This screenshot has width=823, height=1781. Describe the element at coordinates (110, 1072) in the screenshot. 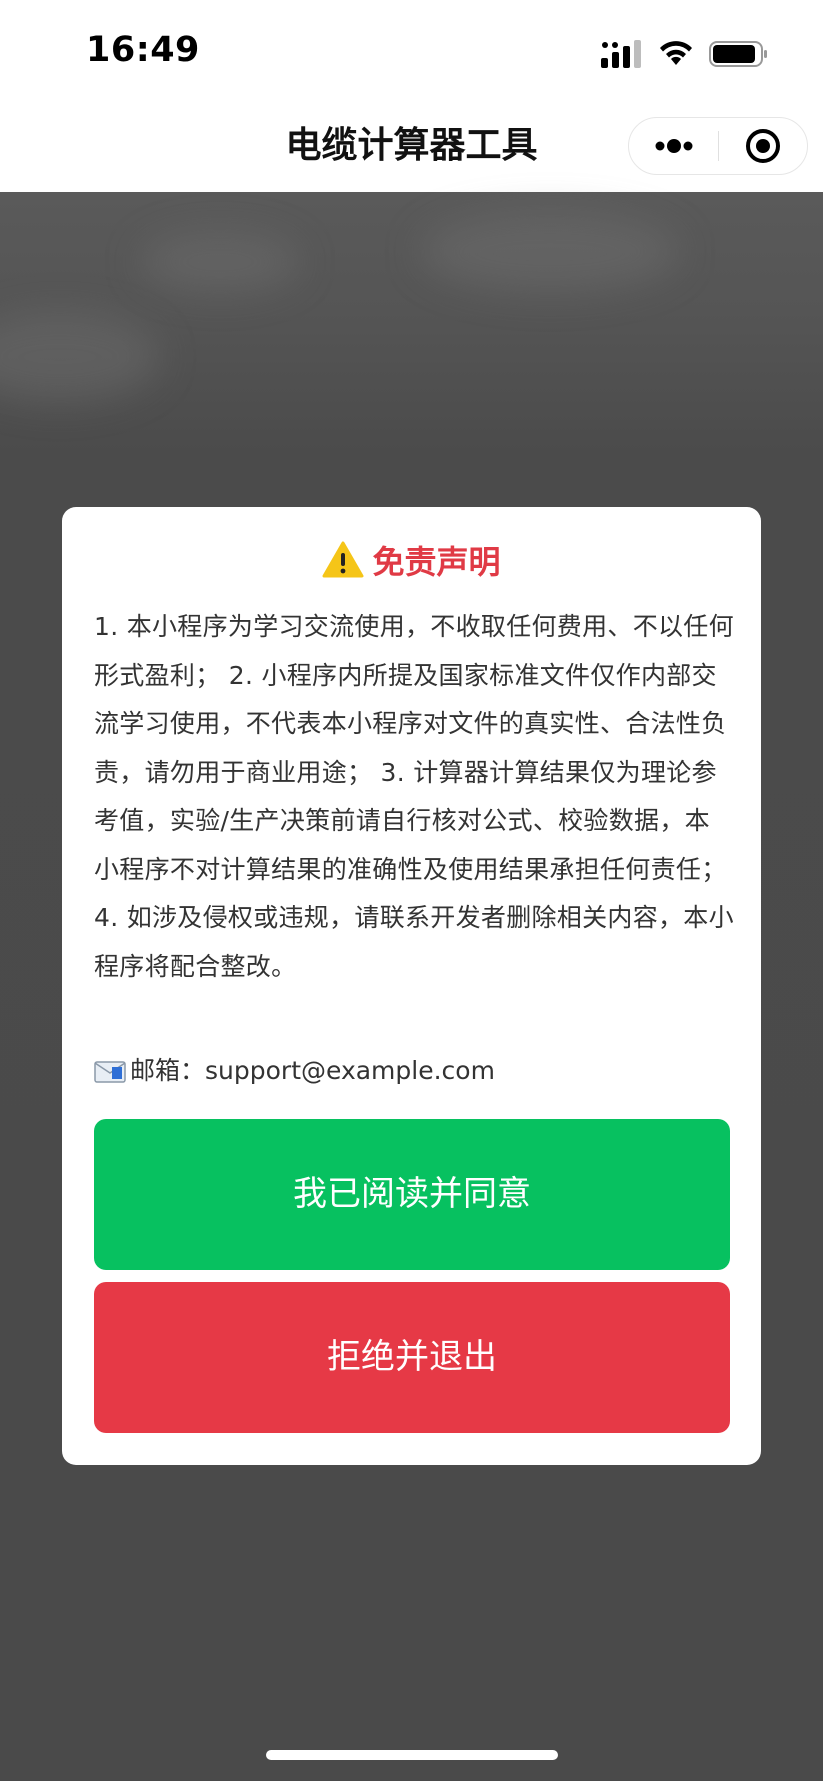

I see `mail-icon` at that location.